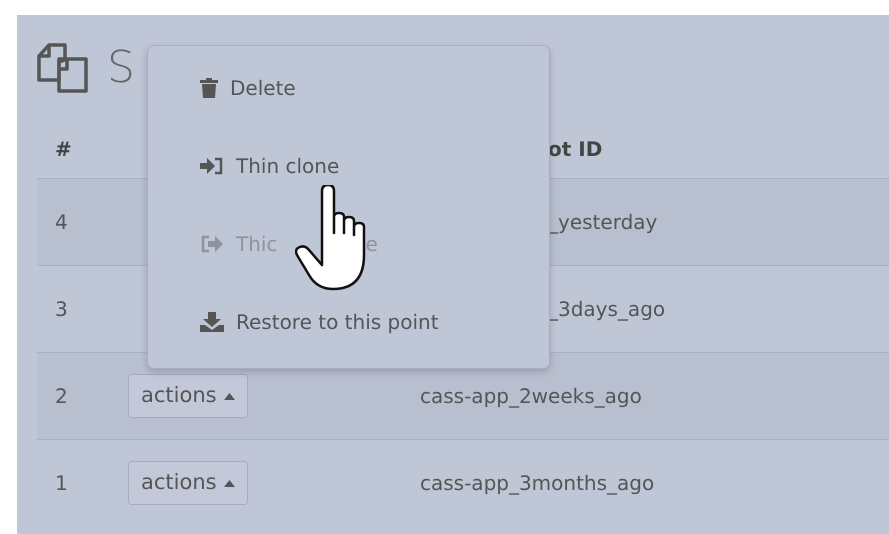  What do you see at coordinates (61, 222) in the screenshot?
I see `row-number: 4` at bounding box center [61, 222].